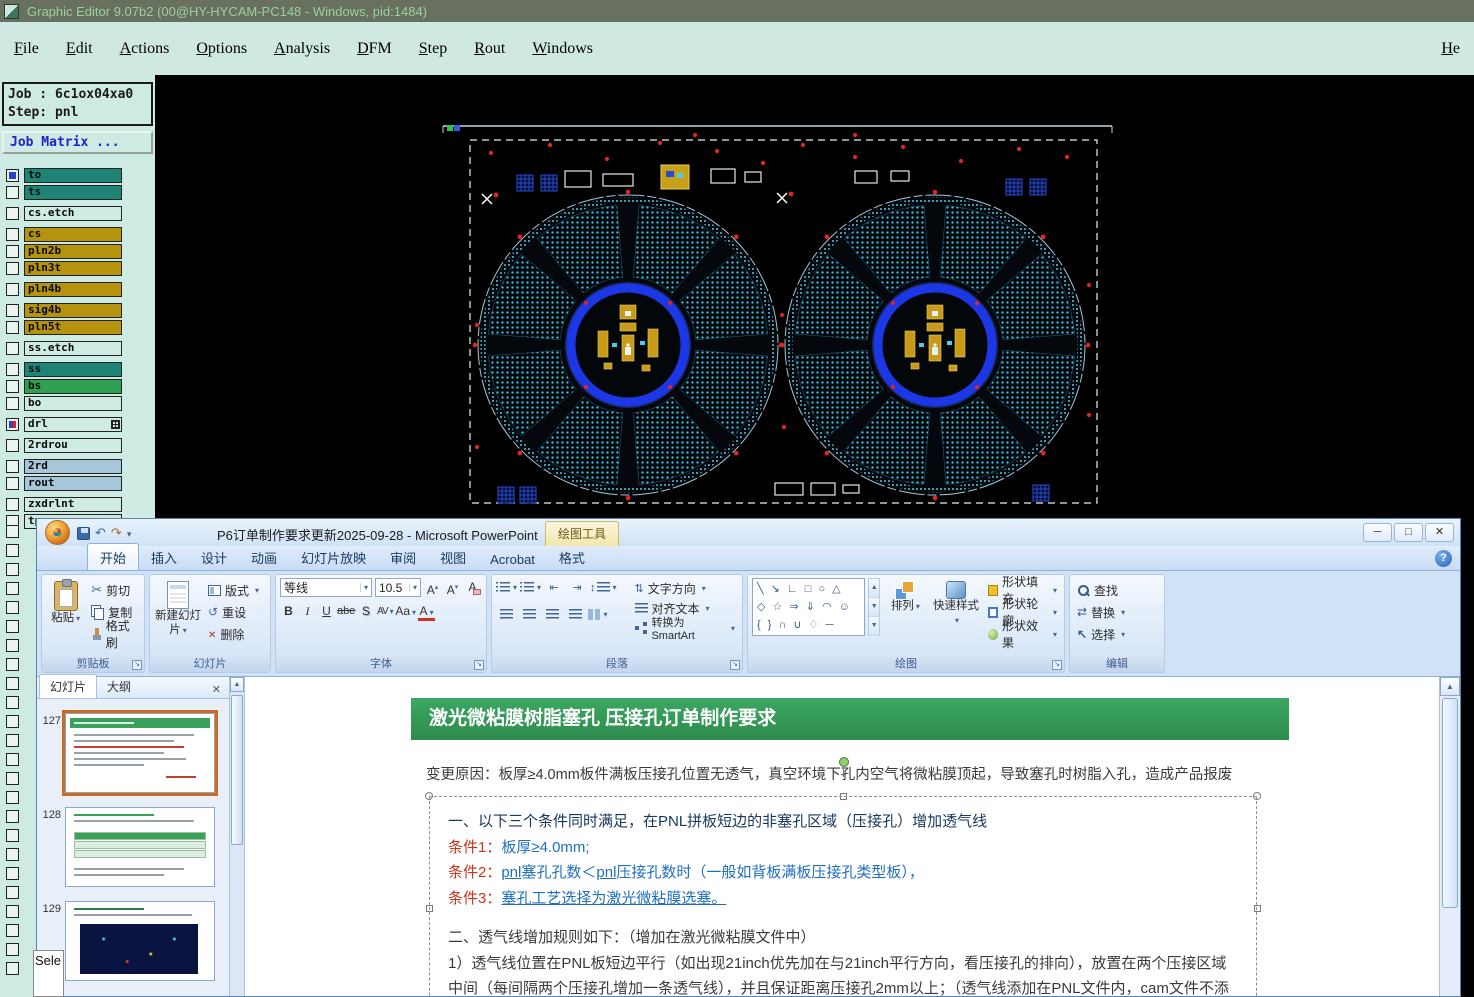  Describe the element at coordinates (1117, 634) in the screenshot. I see `select-button: 选择` at that location.